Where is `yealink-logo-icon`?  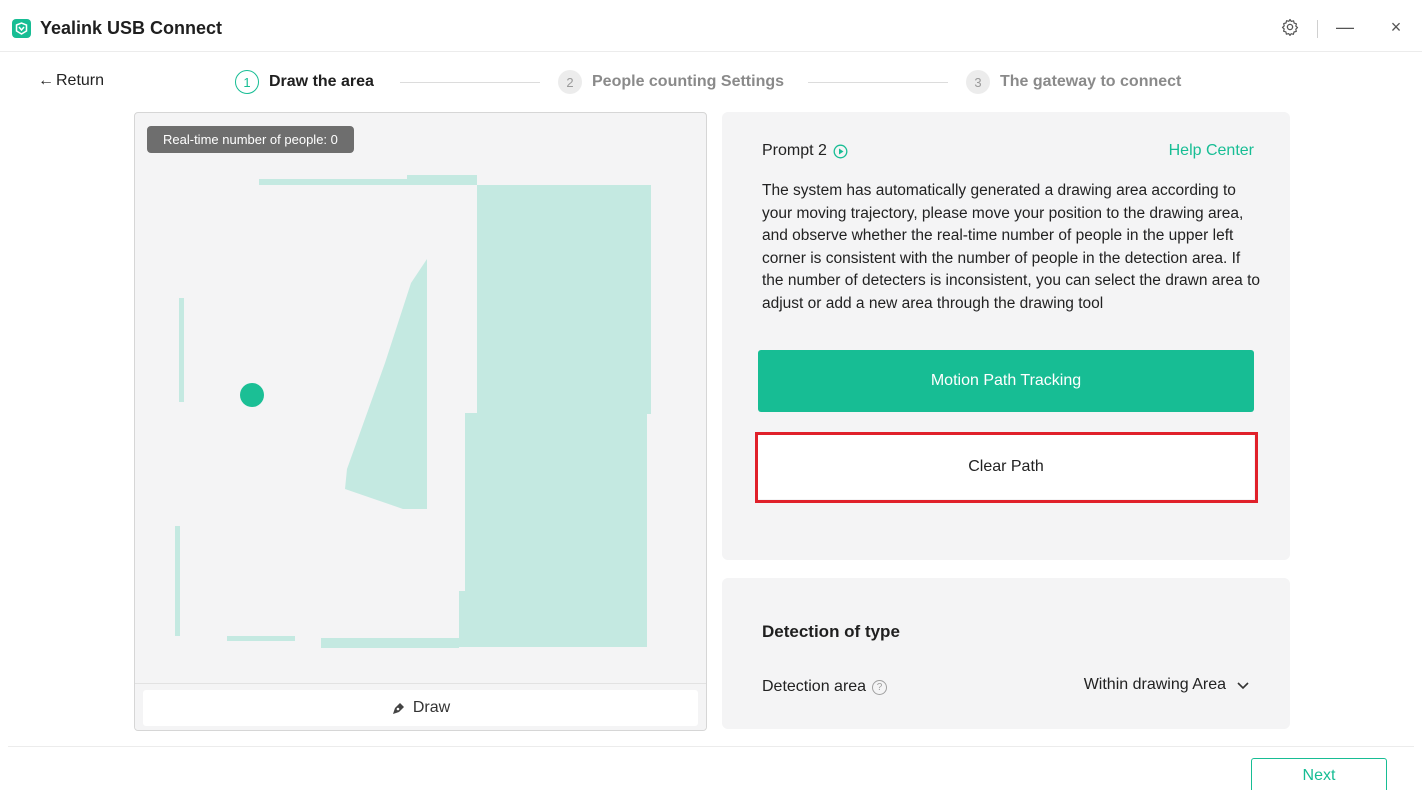 yealink-logo-icon is located at coordinates (21, 28).